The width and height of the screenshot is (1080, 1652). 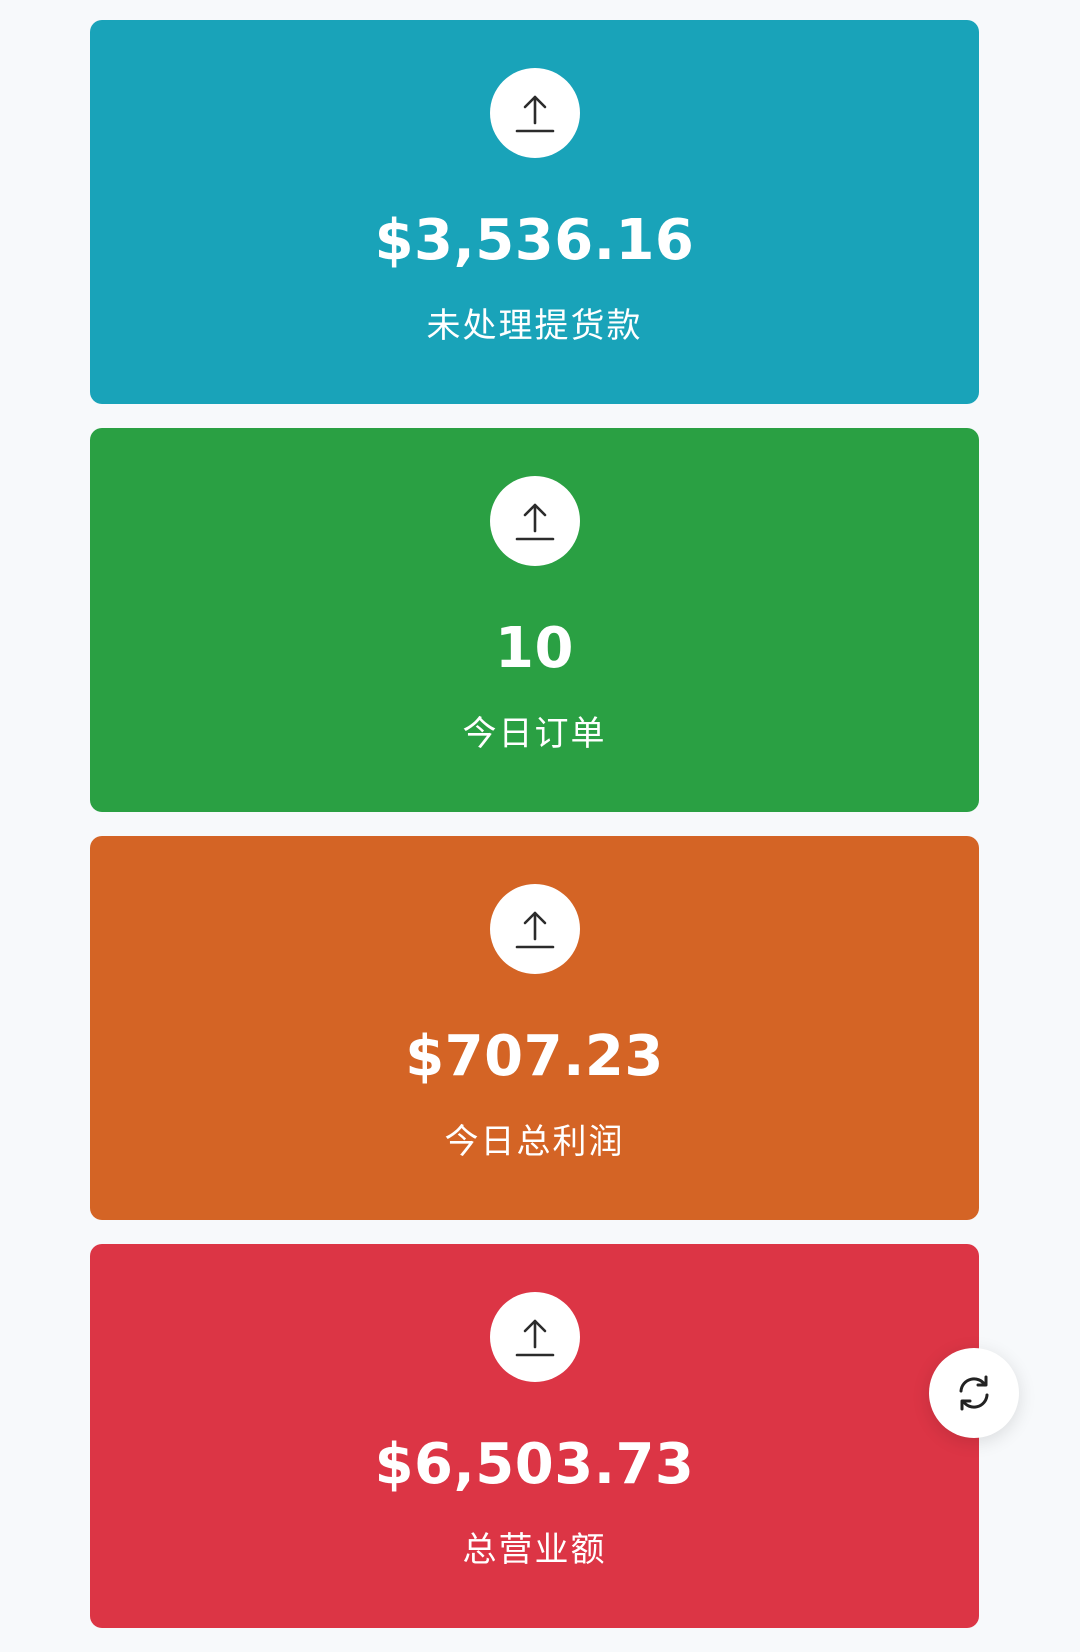 What do you see at coordinates (534, 1550) in the screenshot?
I see `stat-label: 总营业额` at bounding box center [534, 1550].